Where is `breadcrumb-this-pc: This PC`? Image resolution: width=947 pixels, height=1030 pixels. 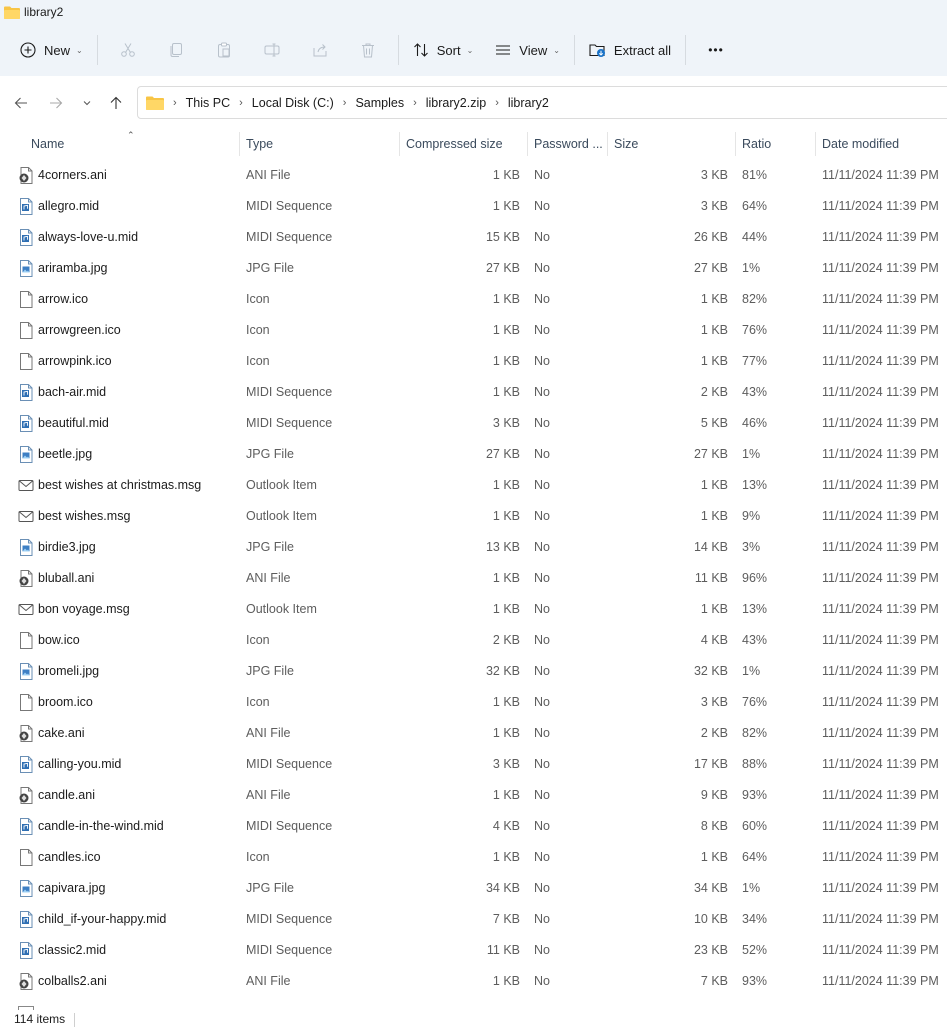
breadcrumb-this-pc: This PC is located at coordinates (208, 103).